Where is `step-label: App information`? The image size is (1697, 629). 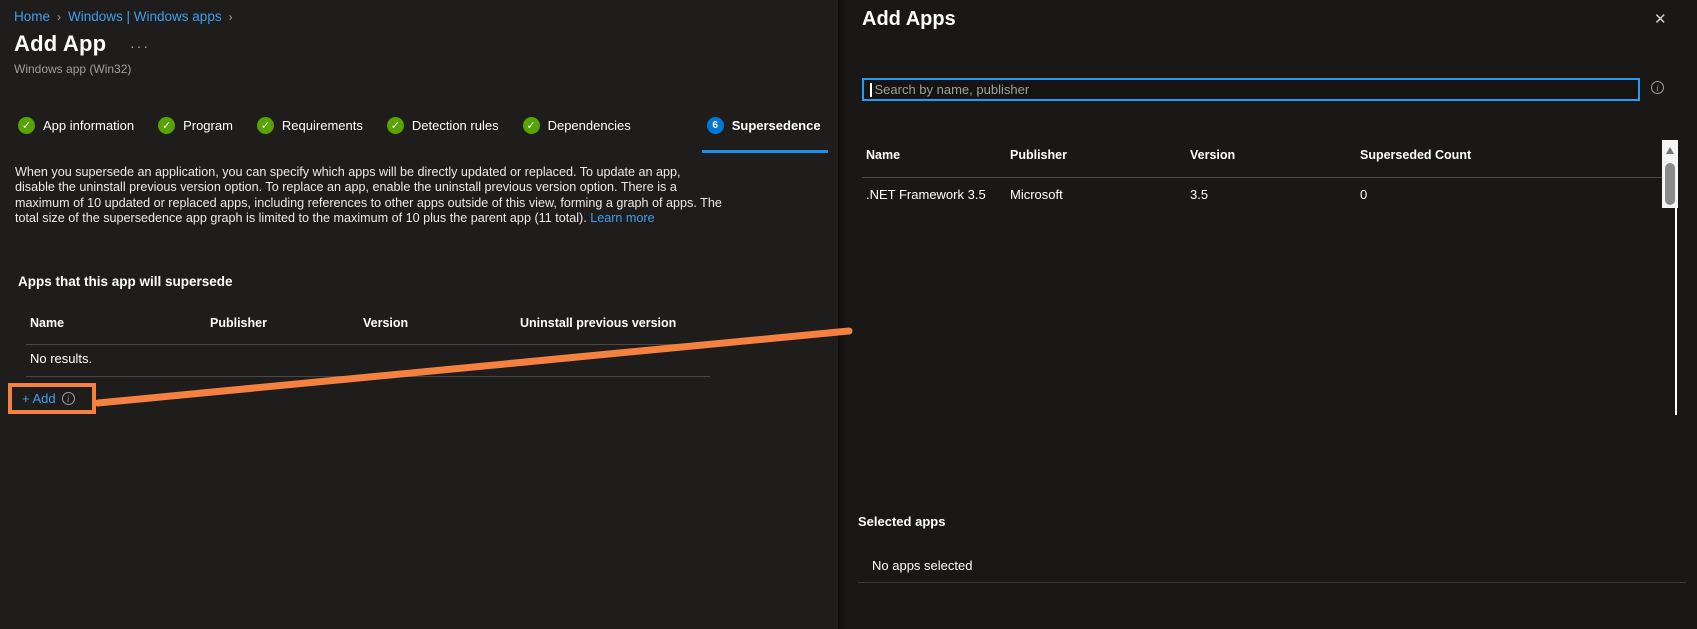
step-label: App information is located at coordinates (89, 125).